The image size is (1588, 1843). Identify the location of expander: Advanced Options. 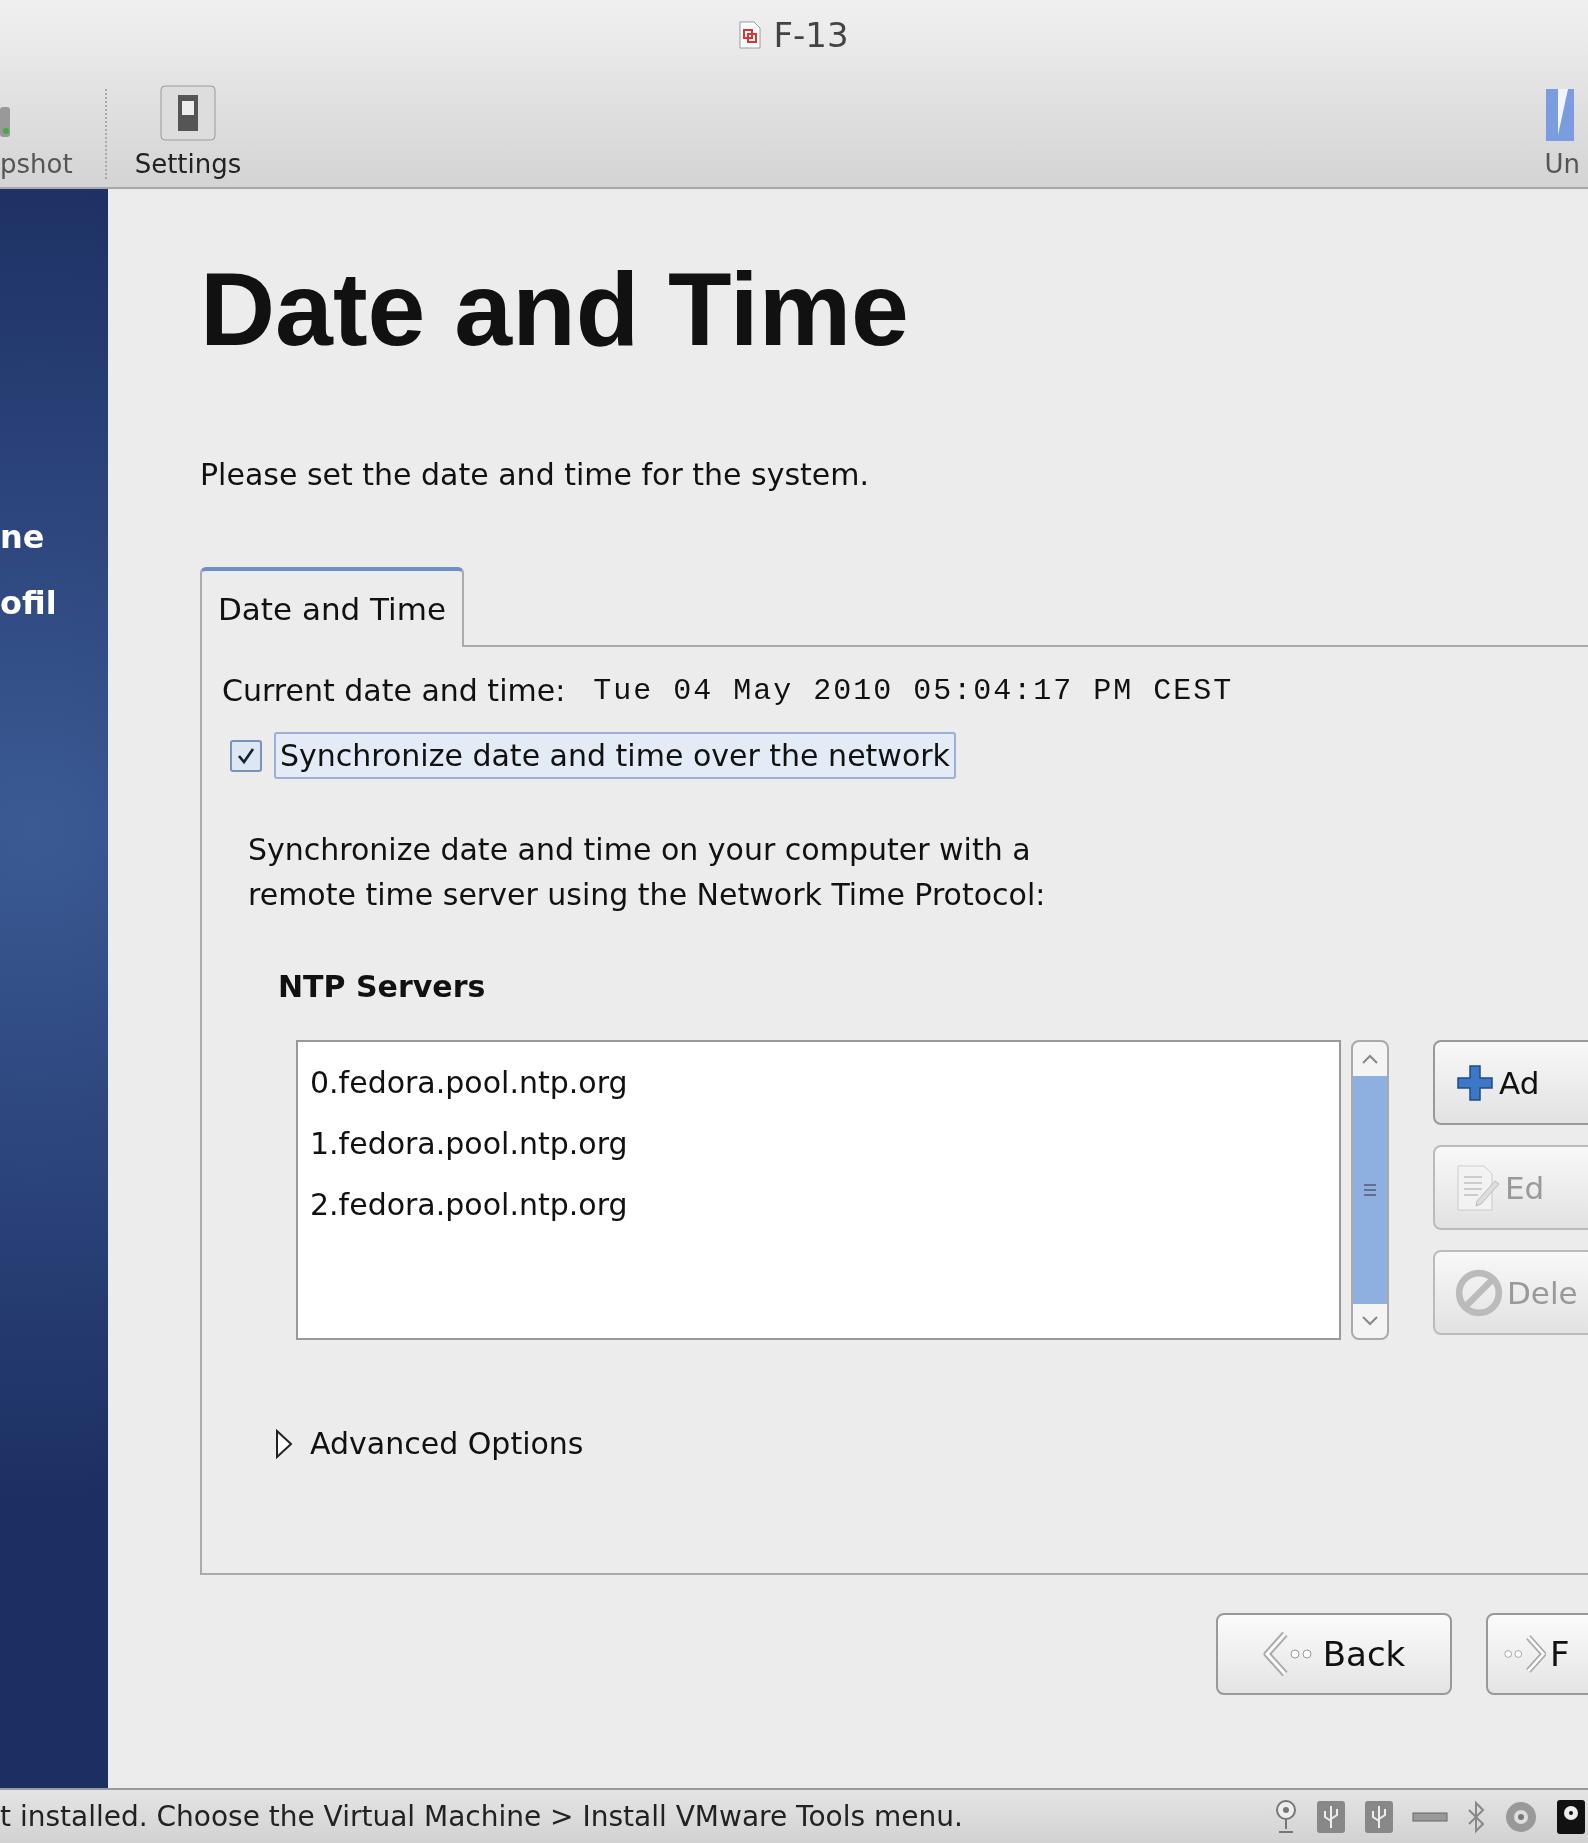
(429, 1443).